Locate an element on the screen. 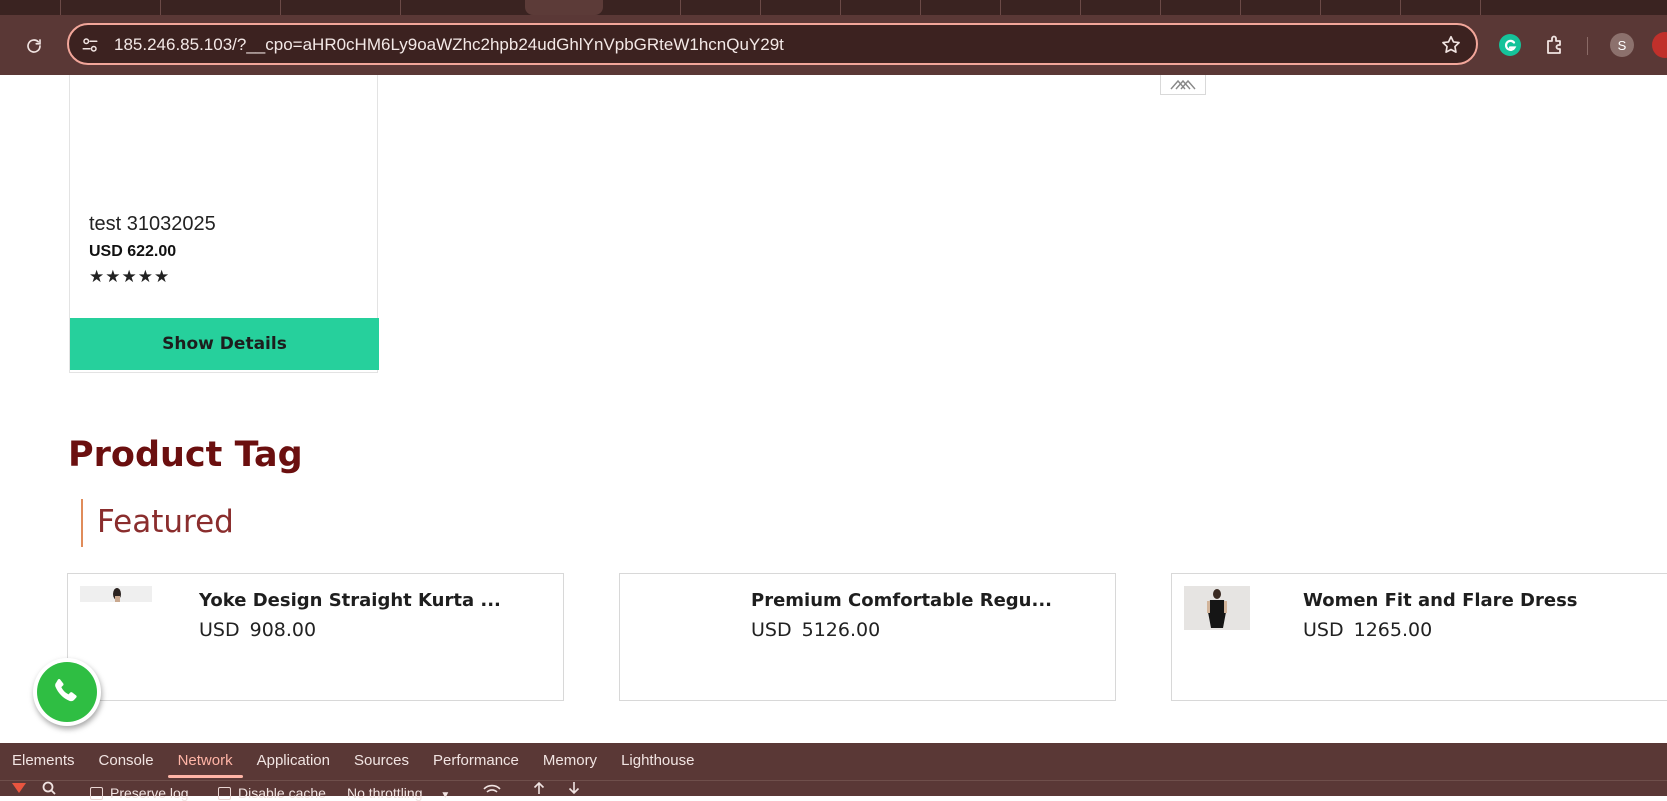  featured-product-price: USD 1265.00 is located at coordinates (1367, 630).